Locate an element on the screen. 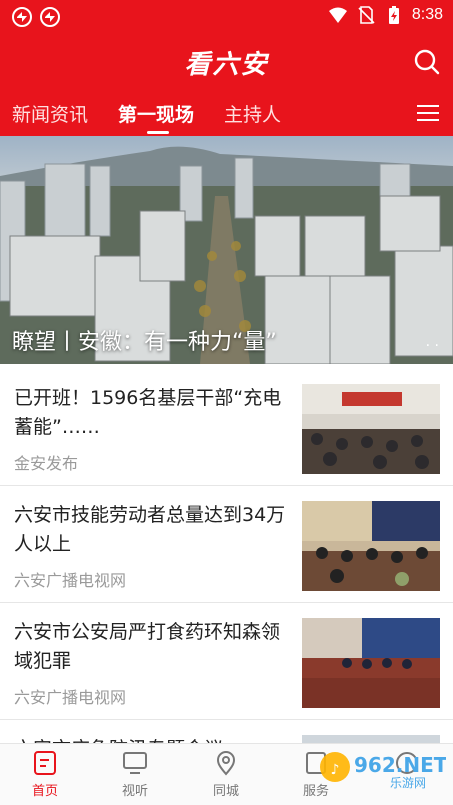  tab-first-scene: 第一现场 is located at coordinates (156, 113).